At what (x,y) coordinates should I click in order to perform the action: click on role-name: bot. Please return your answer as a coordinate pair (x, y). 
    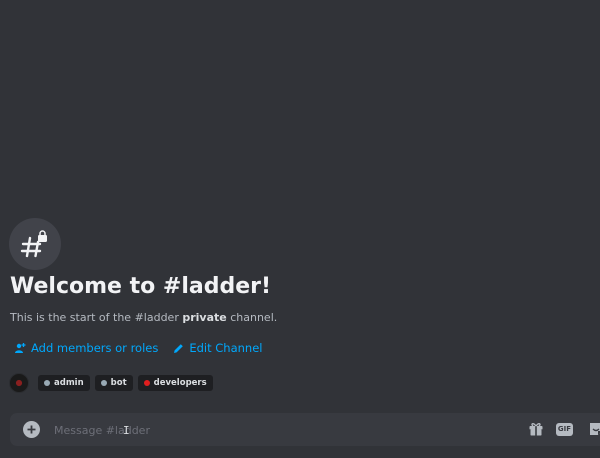
    Looking at the image, I should click on (118, 383).